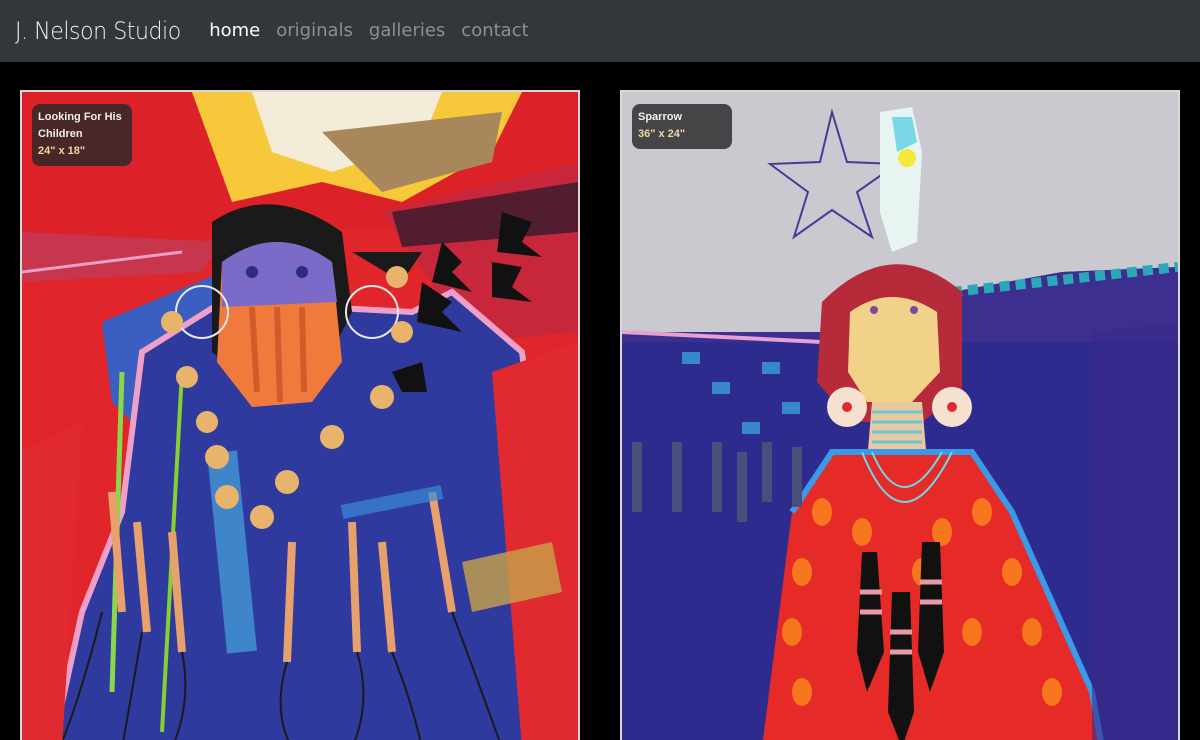 The height and width of the screenshot is (740, 1200). I want to click on artwork-caption: Sparrow 36" x 24", so click(682, 126).